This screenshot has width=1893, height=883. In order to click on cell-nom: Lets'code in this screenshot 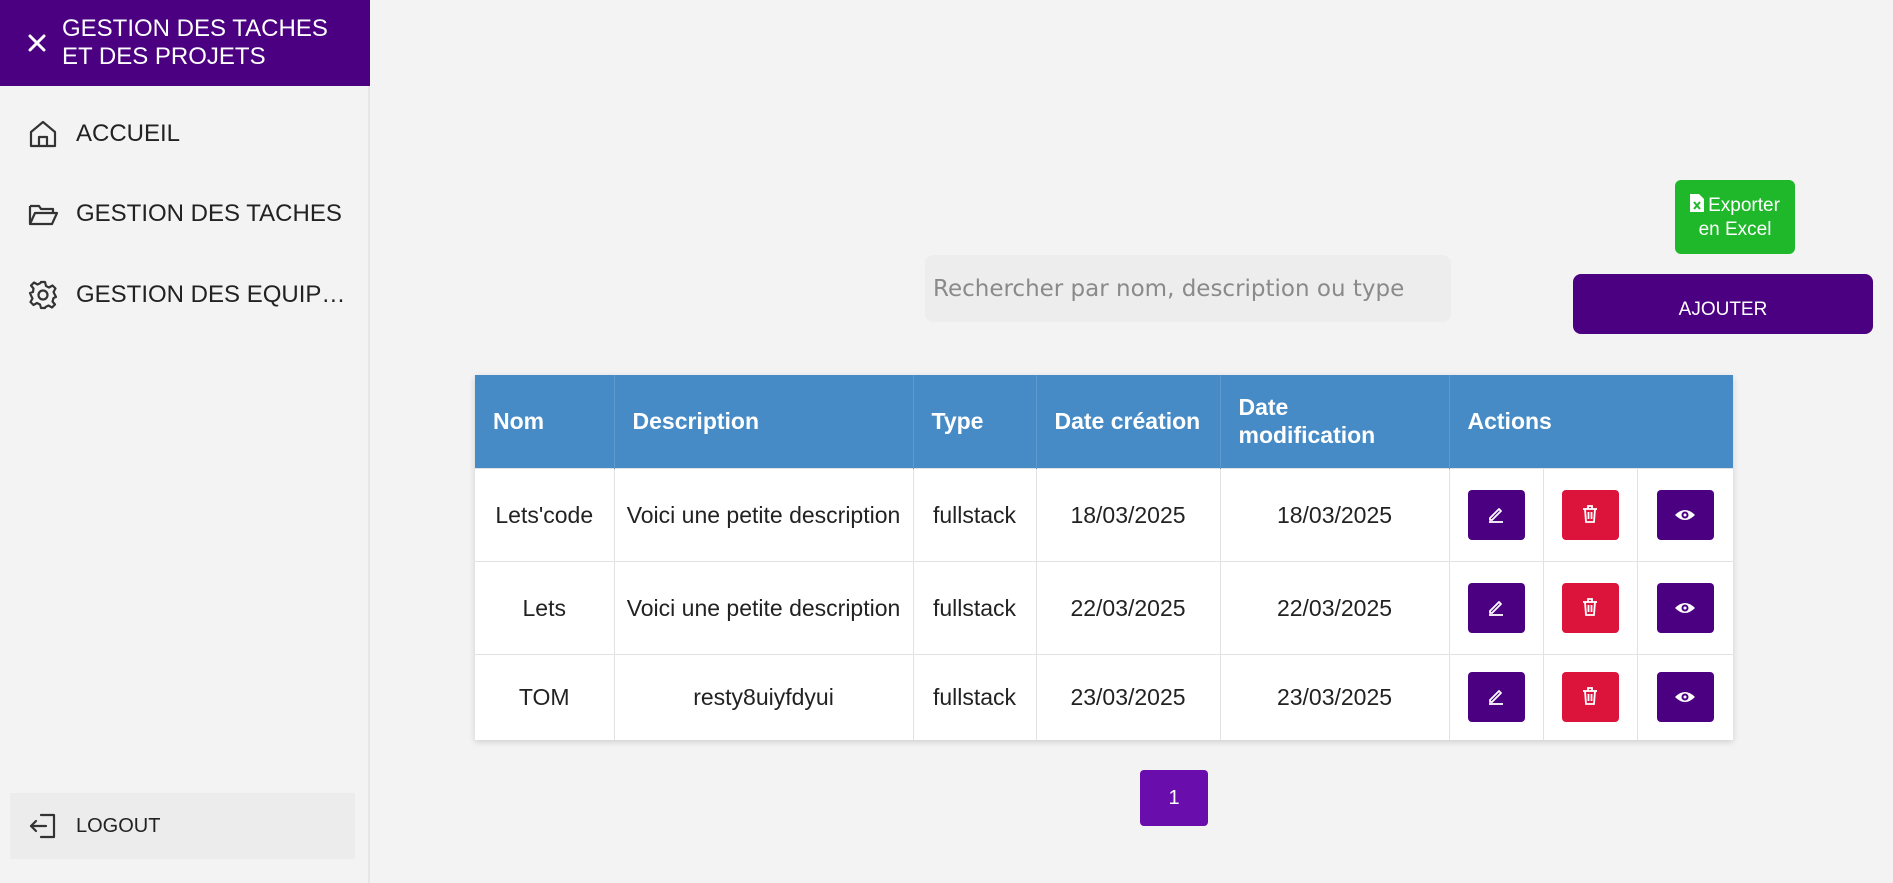, I will do `click(545, 514)`.